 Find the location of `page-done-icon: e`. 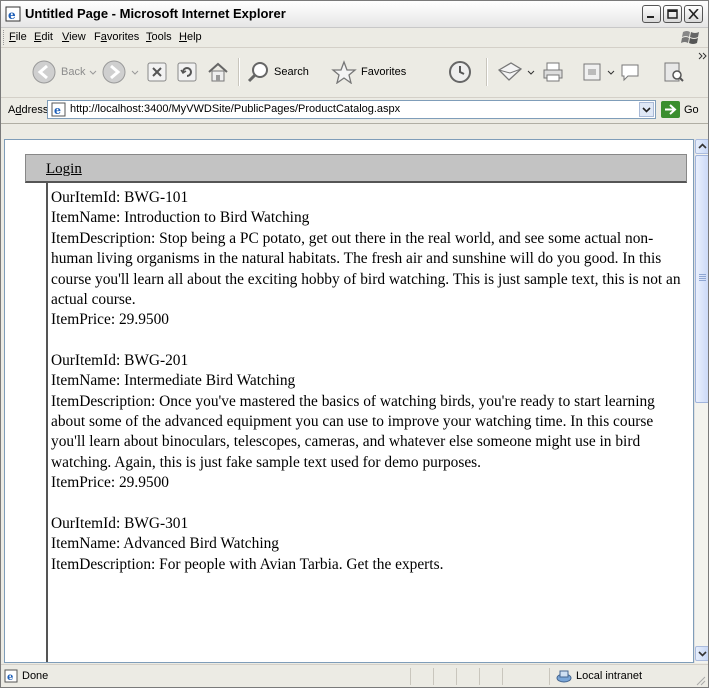

page-done-icon: e is located at coordinates (11, 676).